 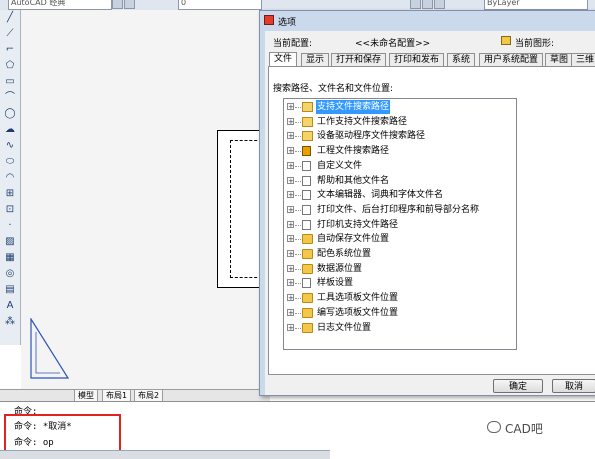 What do you see at coordinates (10, 18) in the screenshot?
I see `line-icon: ╱` at bounding box center [10, 18].